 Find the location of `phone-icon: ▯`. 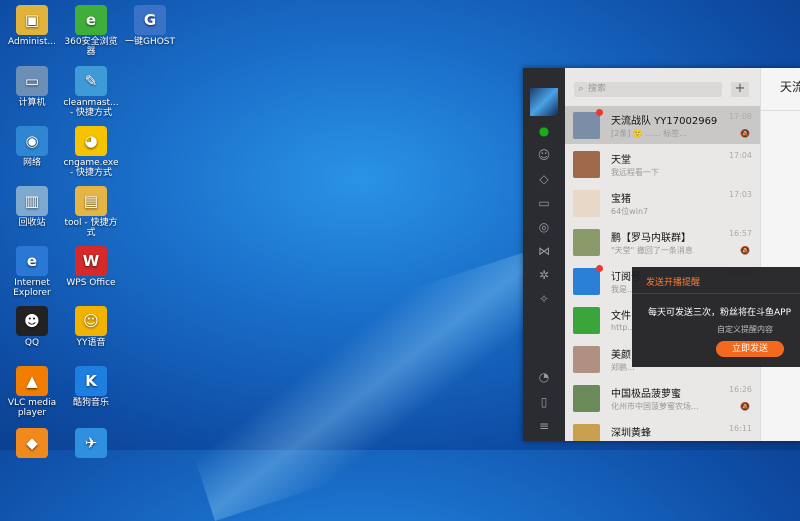

phone-icon: ▯ is located at coordinates (544, 402).